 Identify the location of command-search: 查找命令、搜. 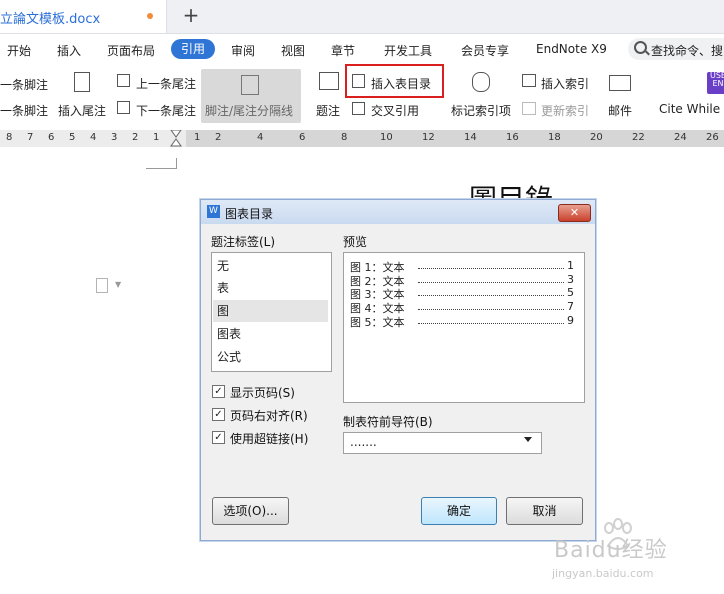
(676, 49).